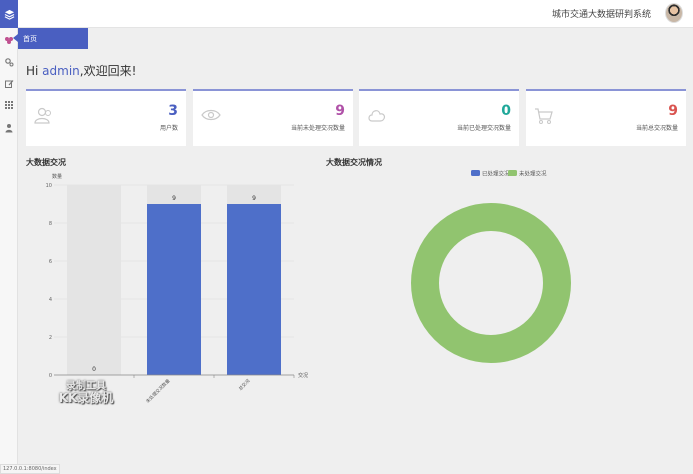  I want to click on greeting-suffix: ,欢迎回来!, so click(108, 71).